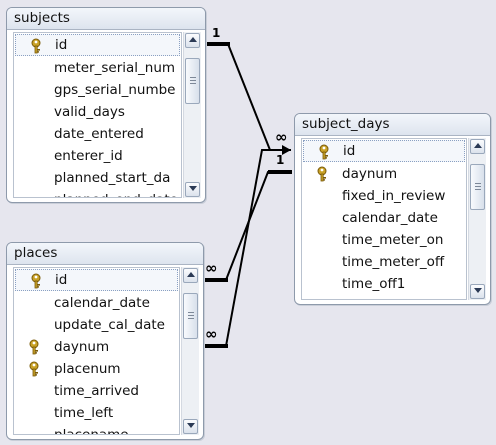 The width and height of the screenshot is (496, 445). I want to click on field-name: time_on1, so click(373, 298).